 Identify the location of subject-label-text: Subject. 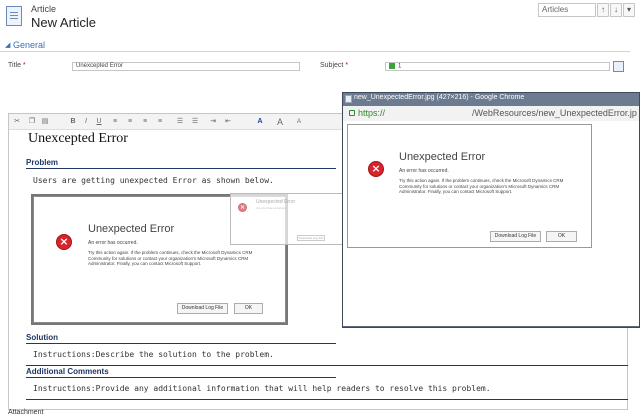
(332, 65).